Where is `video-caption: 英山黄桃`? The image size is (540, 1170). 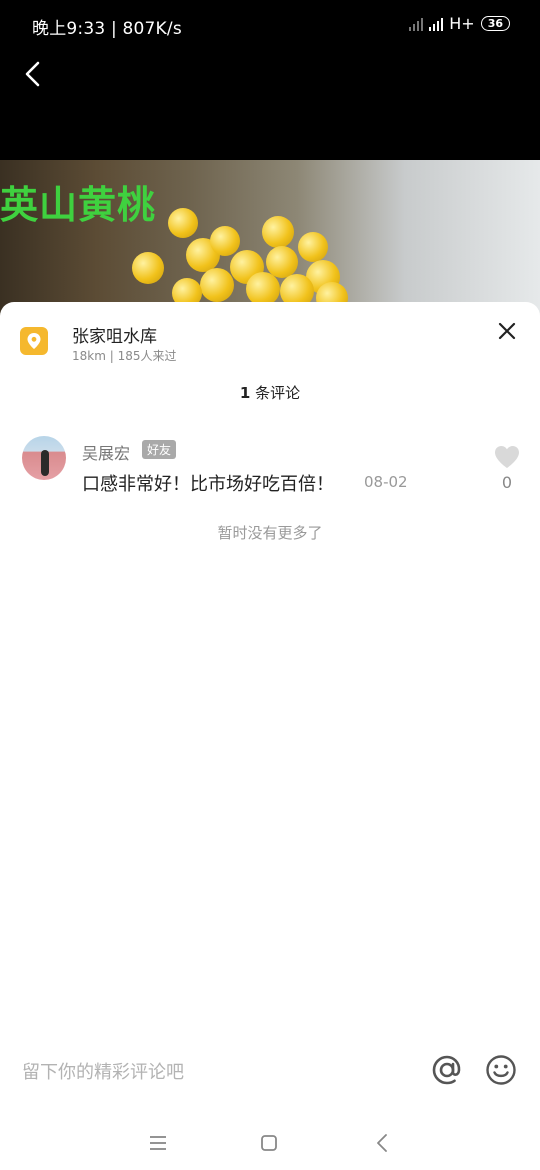 video-caption: 英山黄桃 is located at coordinates (78, 205).